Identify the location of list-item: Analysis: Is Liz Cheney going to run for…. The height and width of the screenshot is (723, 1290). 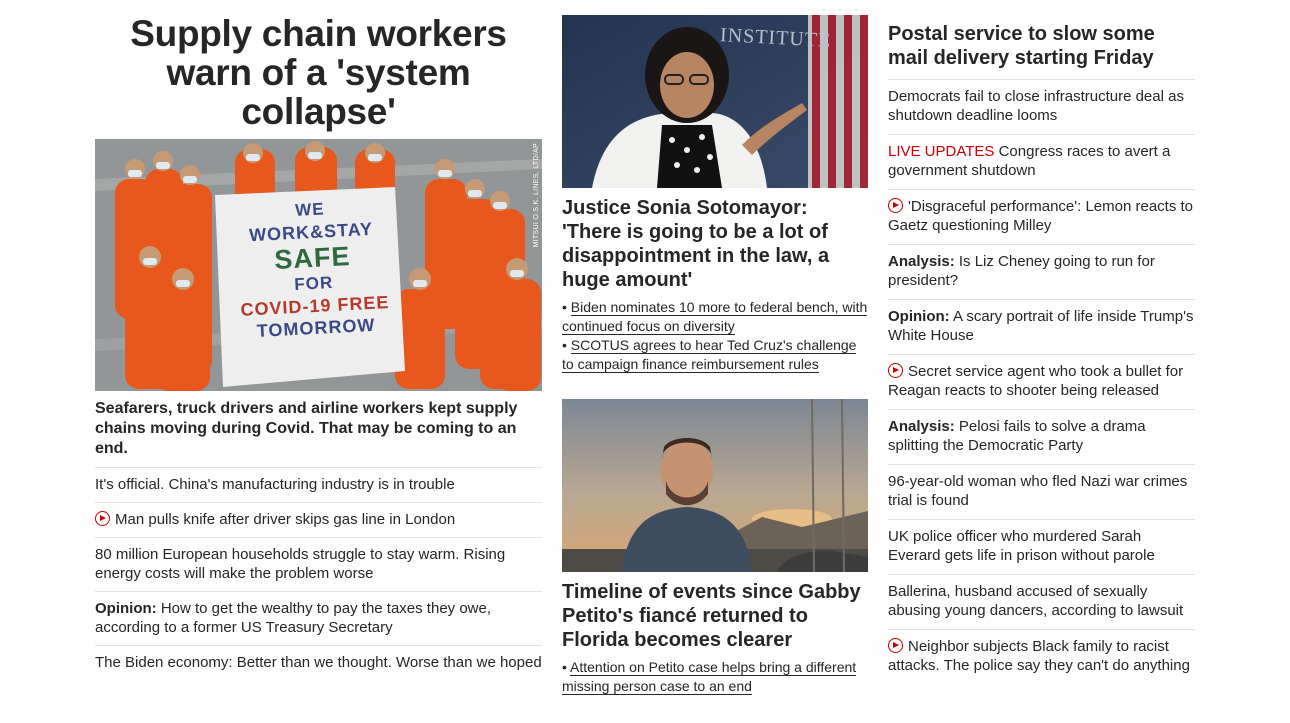
(1041, 271).